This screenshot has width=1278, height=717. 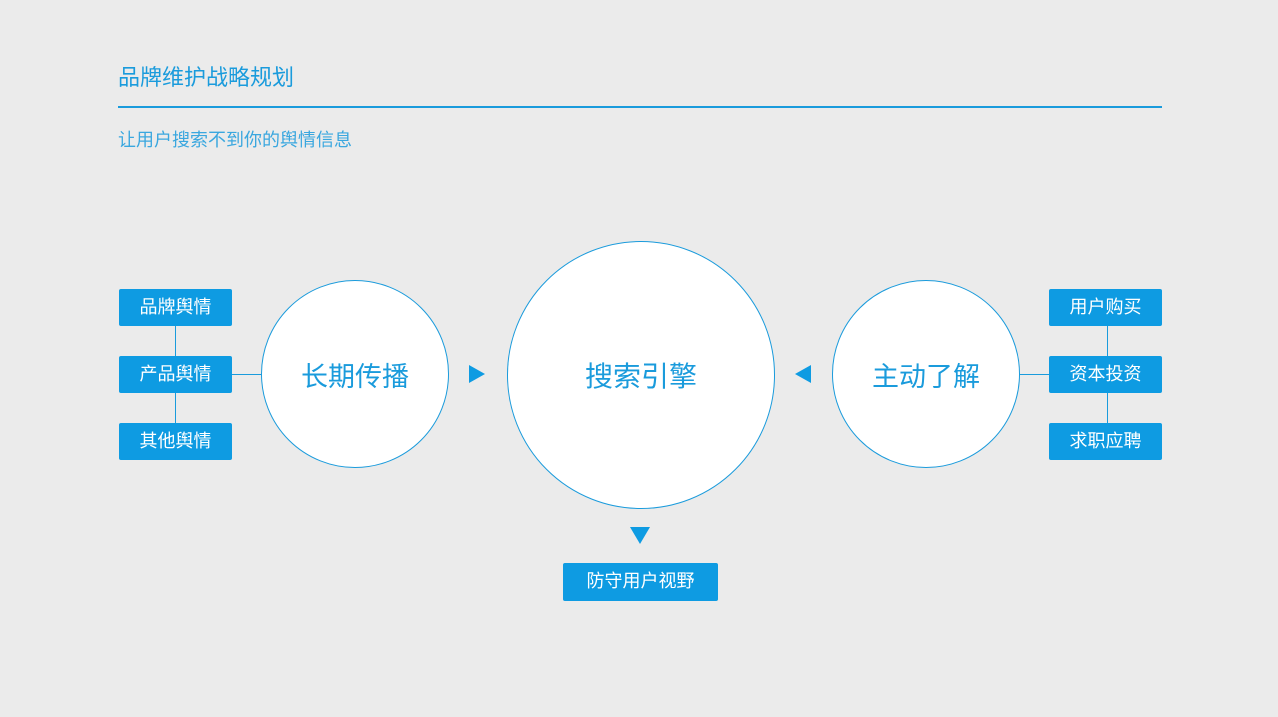 I want to click on triangle-left-icon, so click(x=803, y=374).